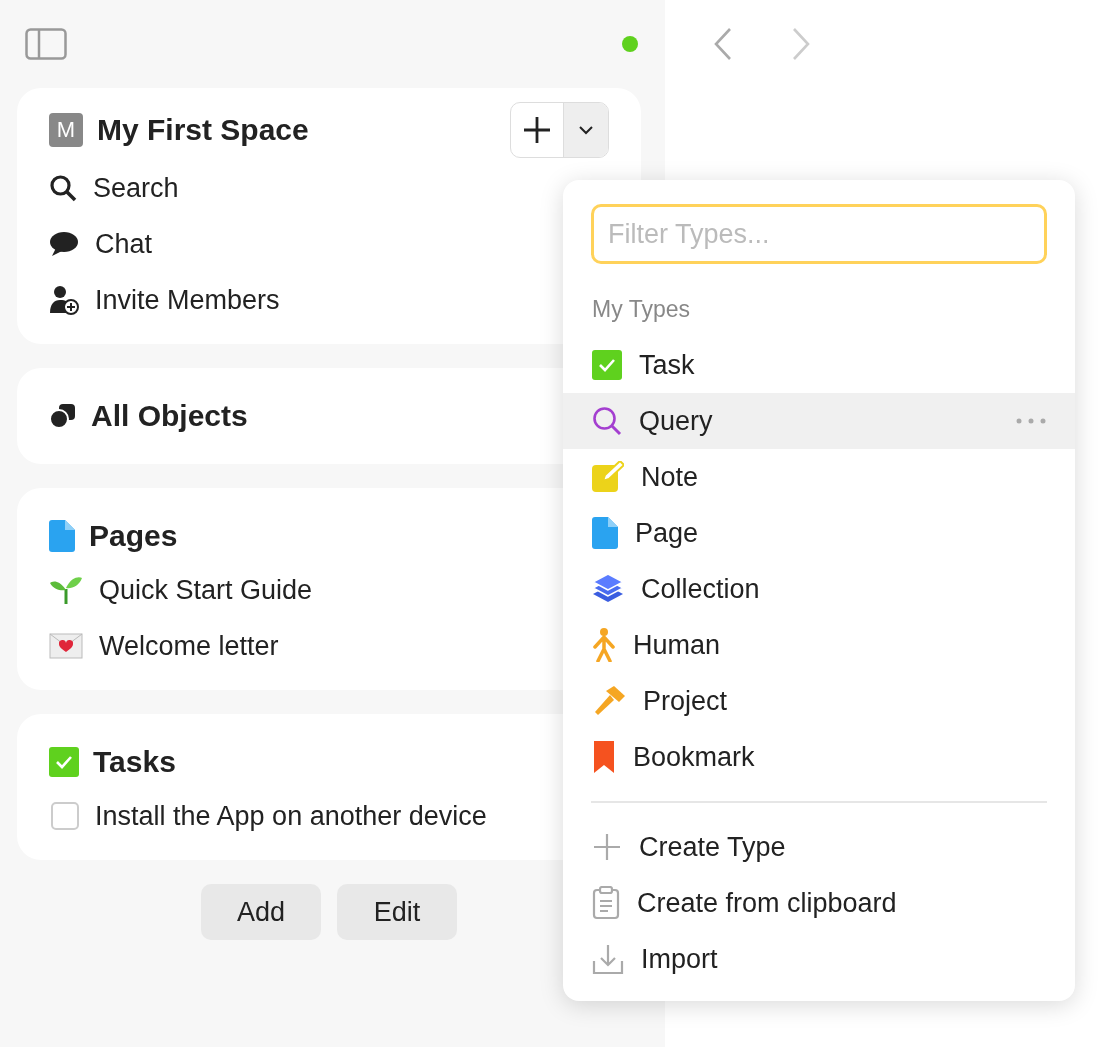 The height and width of the screenshot is (1047, 1100). What do you see at coordinates (608, 959) in the screenshot?
I see `download-icon` at bounding box center [608, 959].